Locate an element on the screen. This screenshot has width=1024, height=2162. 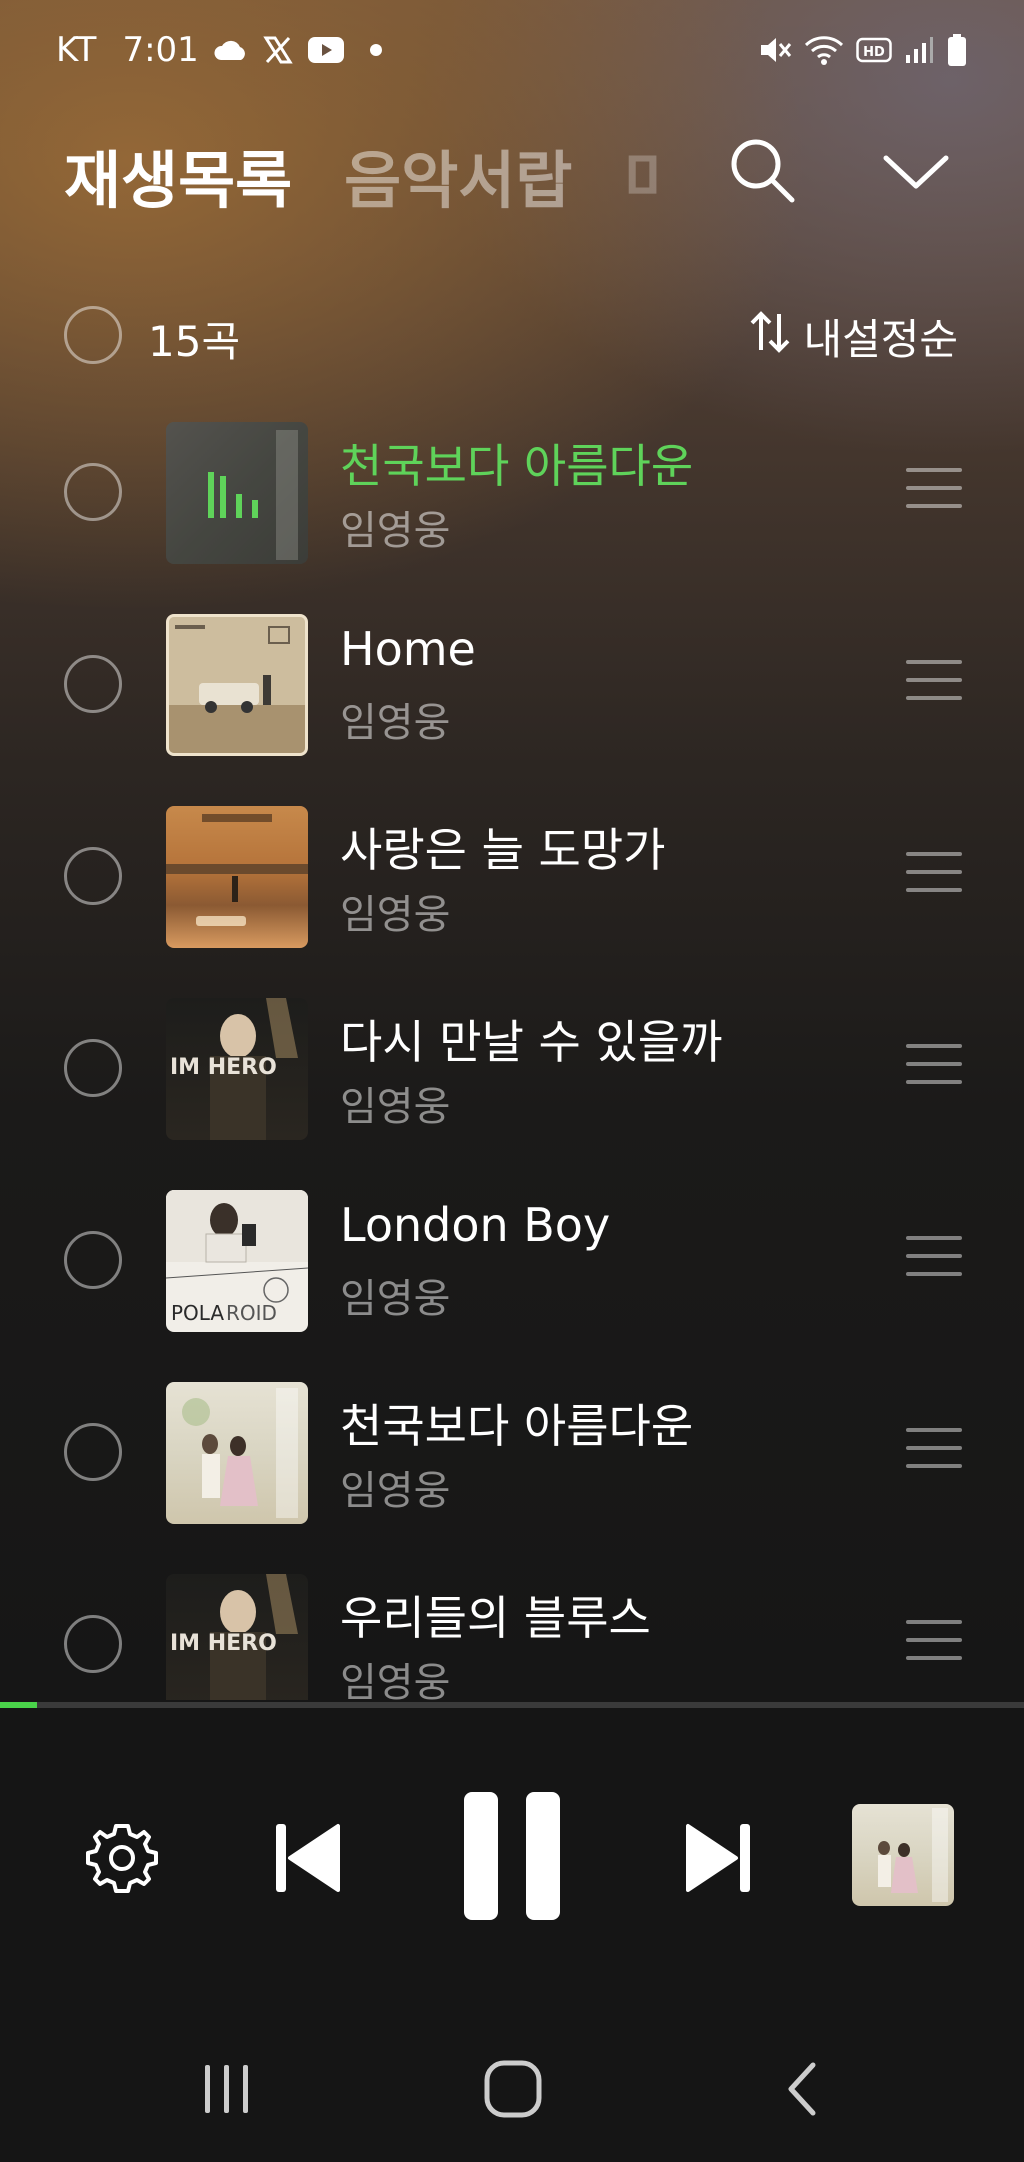
list-item: IM HERO 다시 만날 수 있을까 임영웅 is located at coordinates (512, 1074).